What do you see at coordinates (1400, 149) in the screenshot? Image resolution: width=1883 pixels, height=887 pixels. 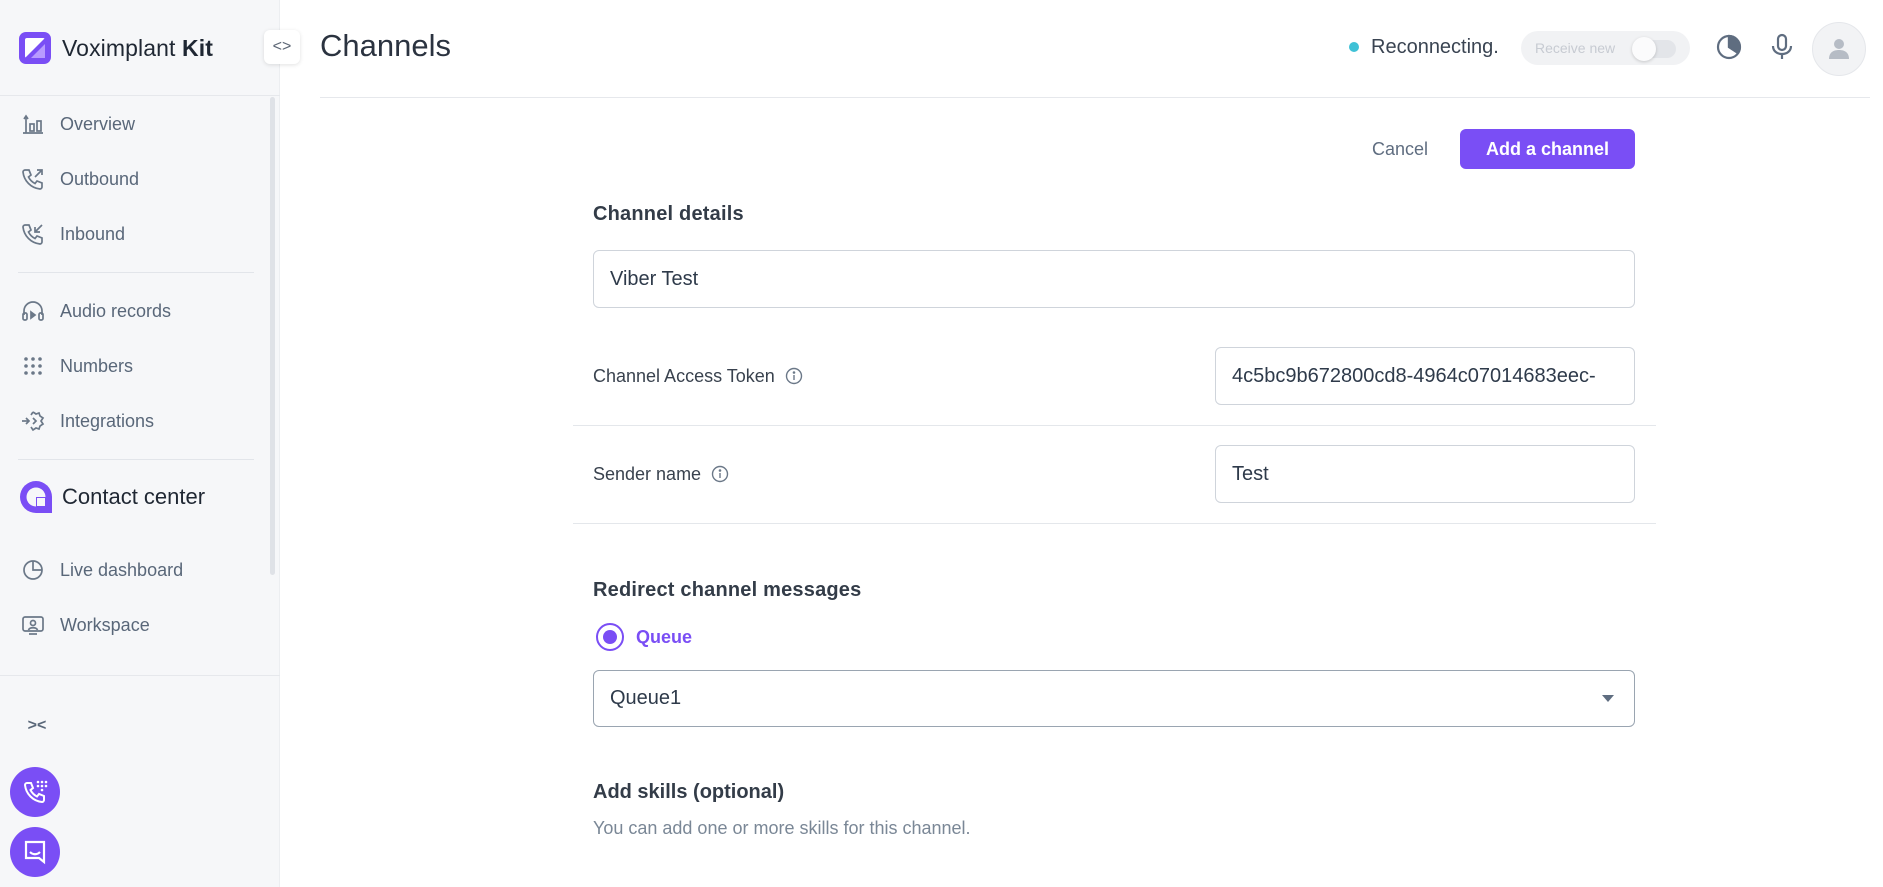 I see `cancel-button: Cancel` at bounding box center [1400, 149].